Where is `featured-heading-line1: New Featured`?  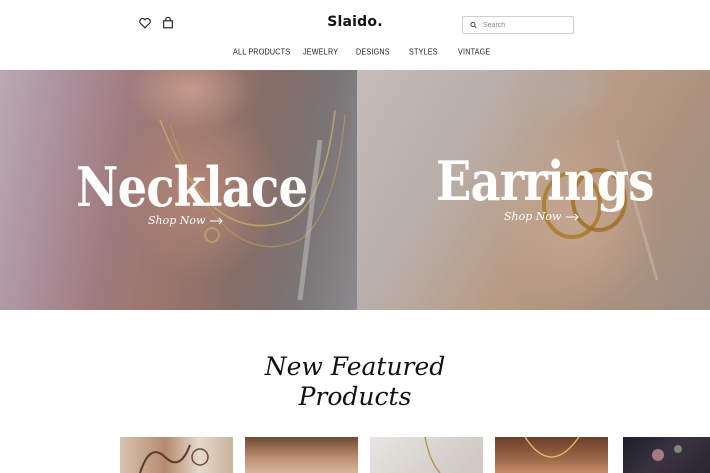
featured-heading-line1: New Featured is located at coordinates (355, 366).